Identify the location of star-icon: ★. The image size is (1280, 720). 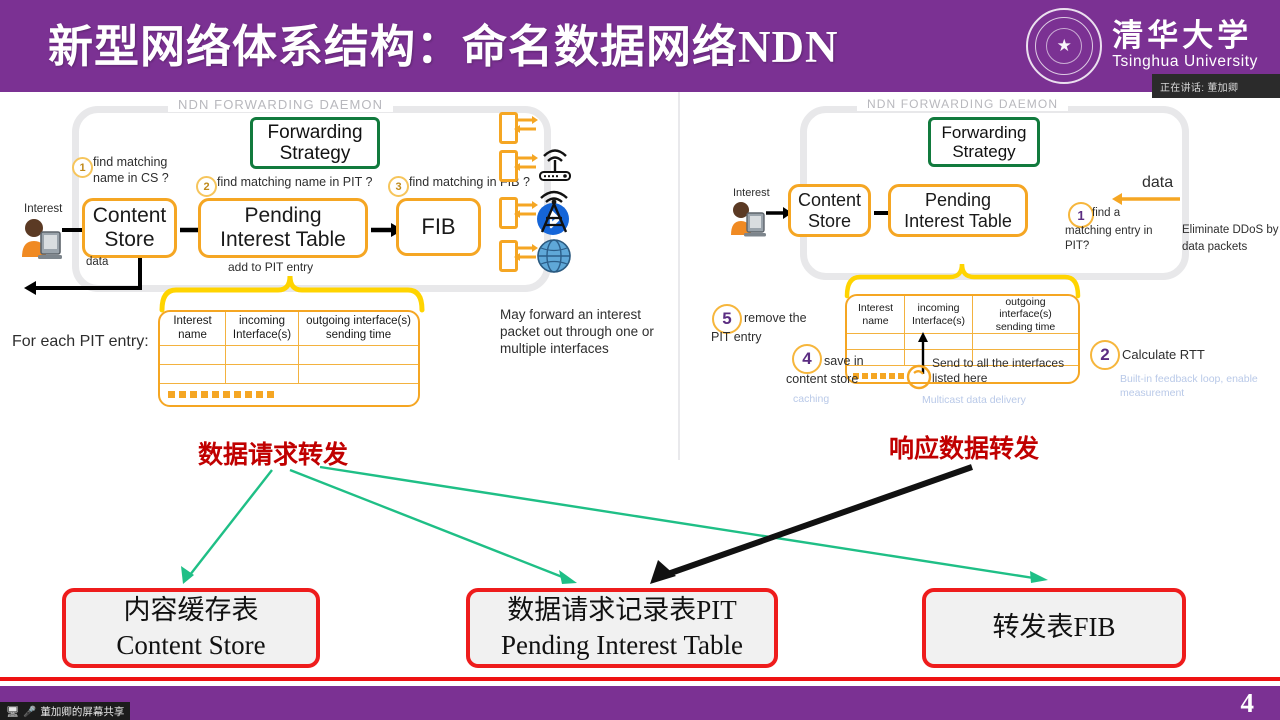
(1064, 46).